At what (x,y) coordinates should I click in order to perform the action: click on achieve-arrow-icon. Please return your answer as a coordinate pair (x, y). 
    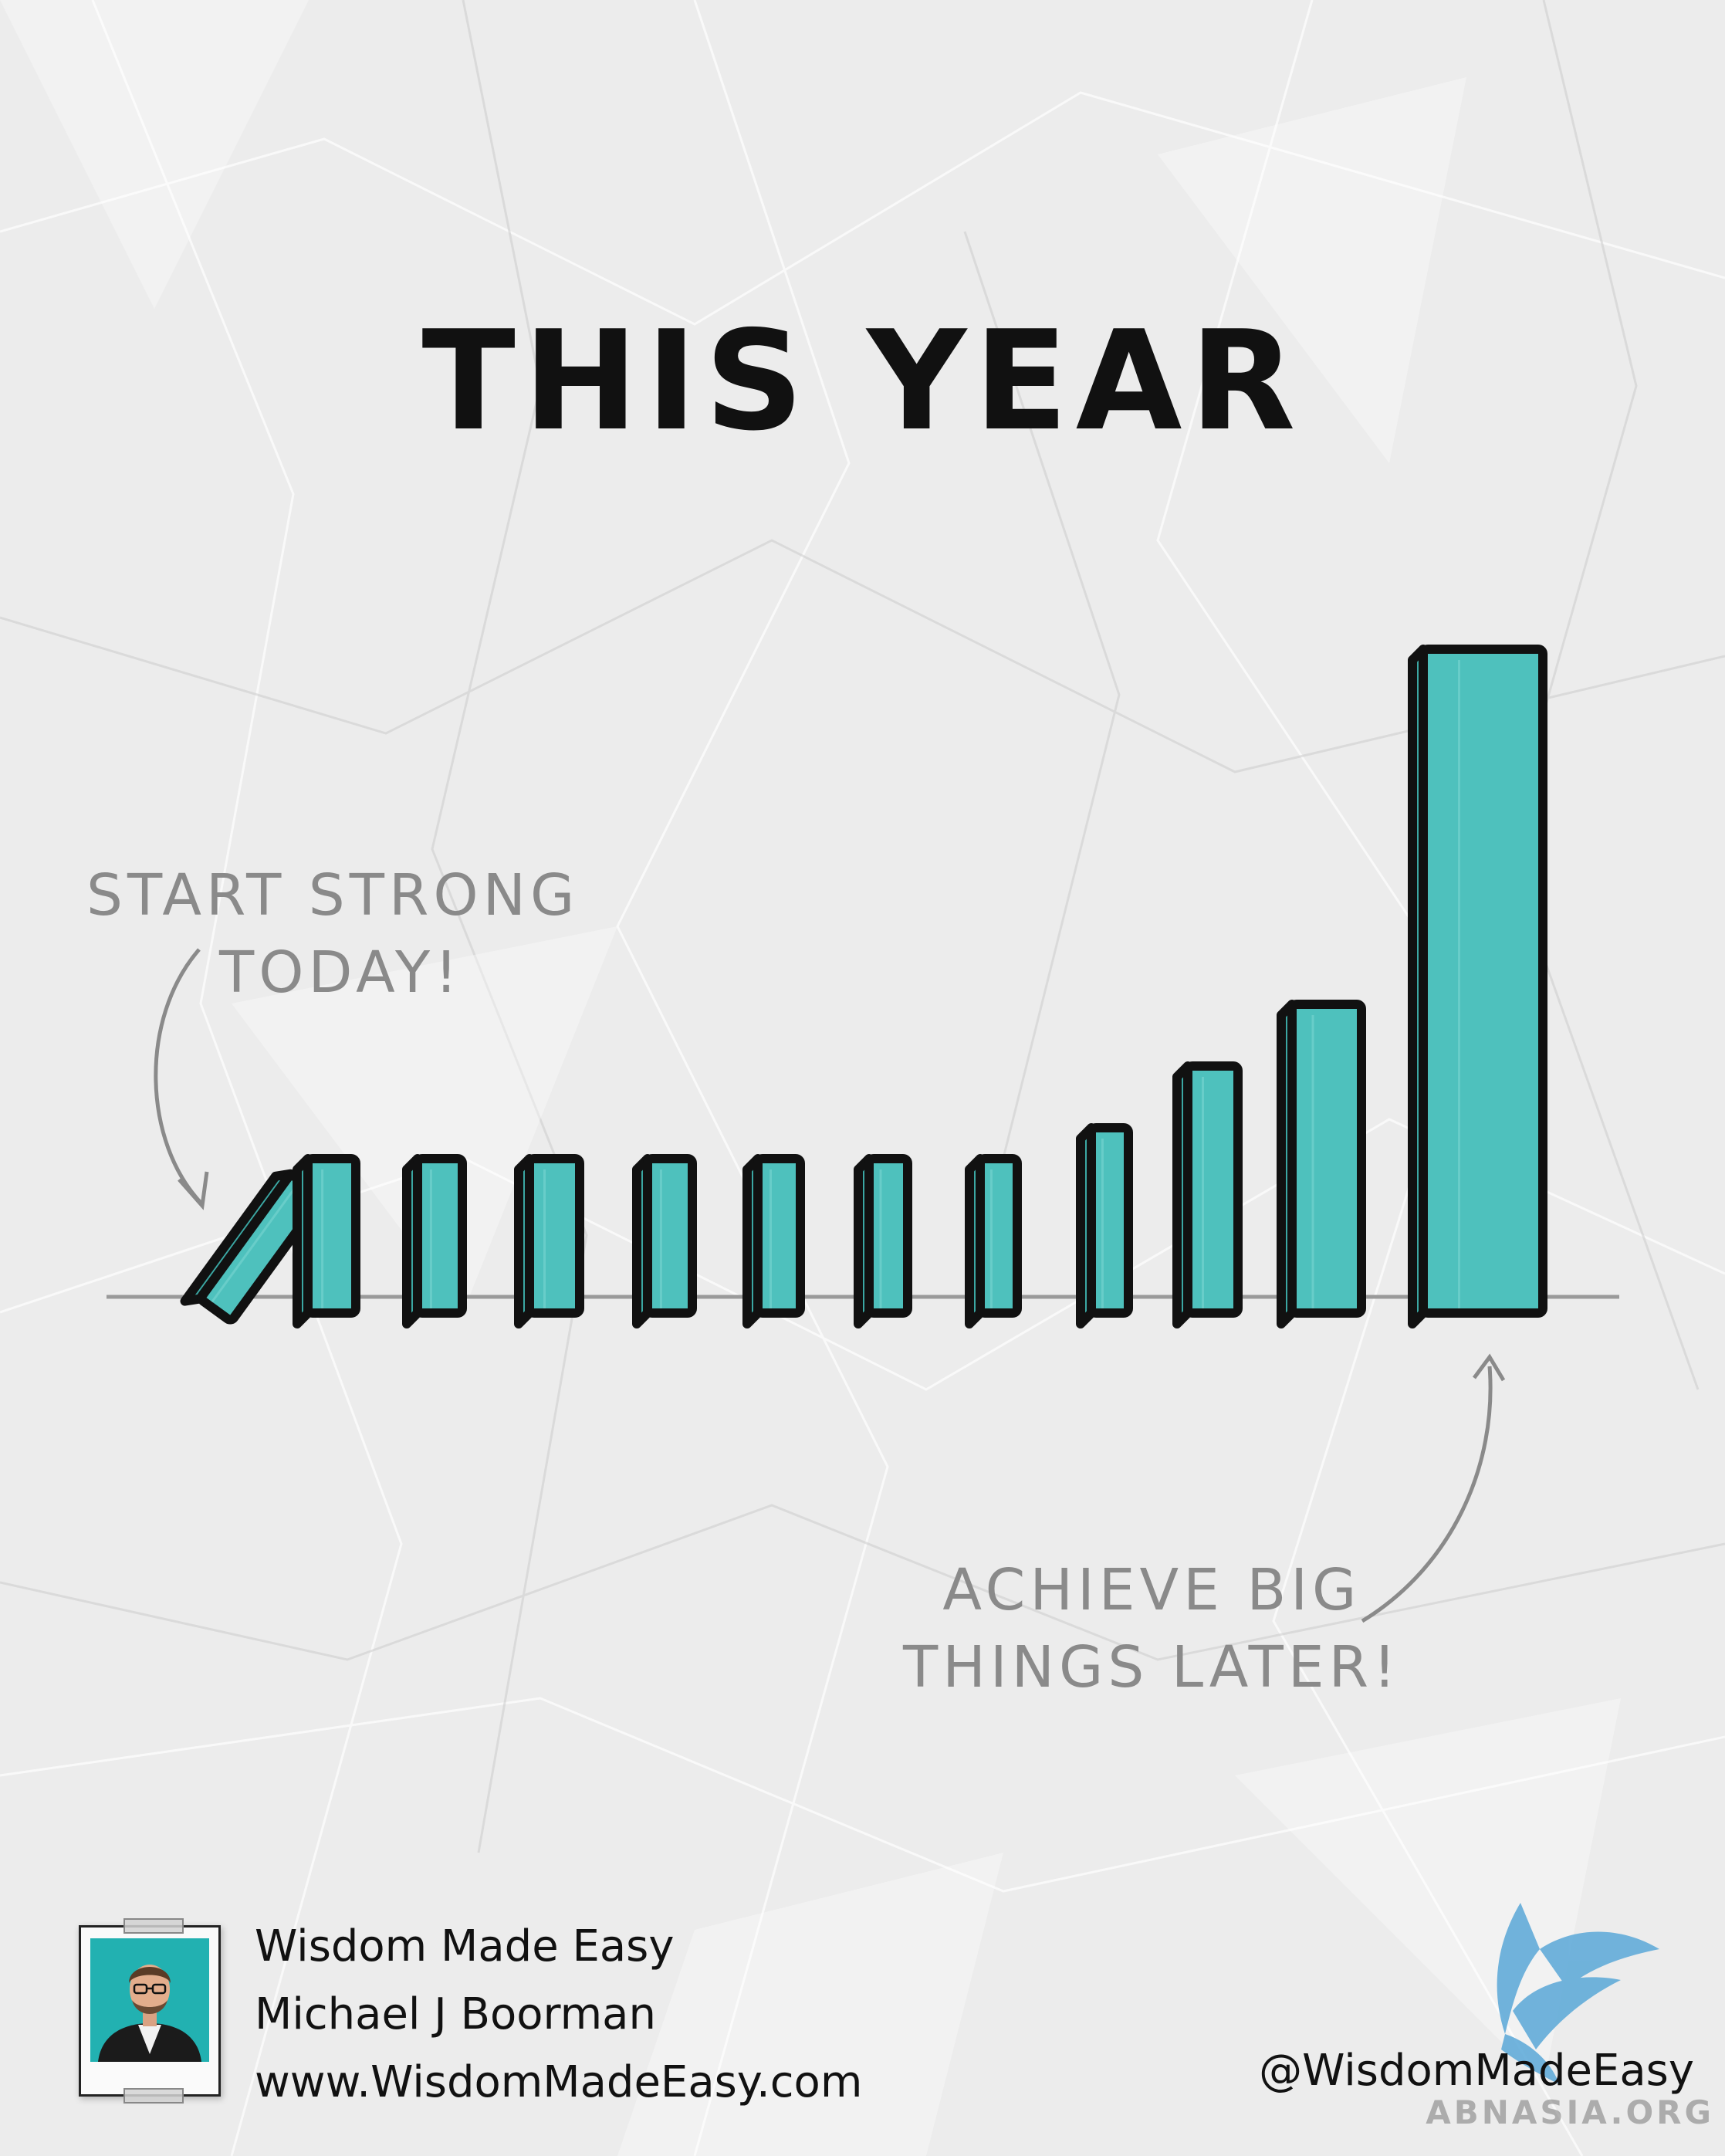
    Looking at the image, I should click on (1427, 1494).